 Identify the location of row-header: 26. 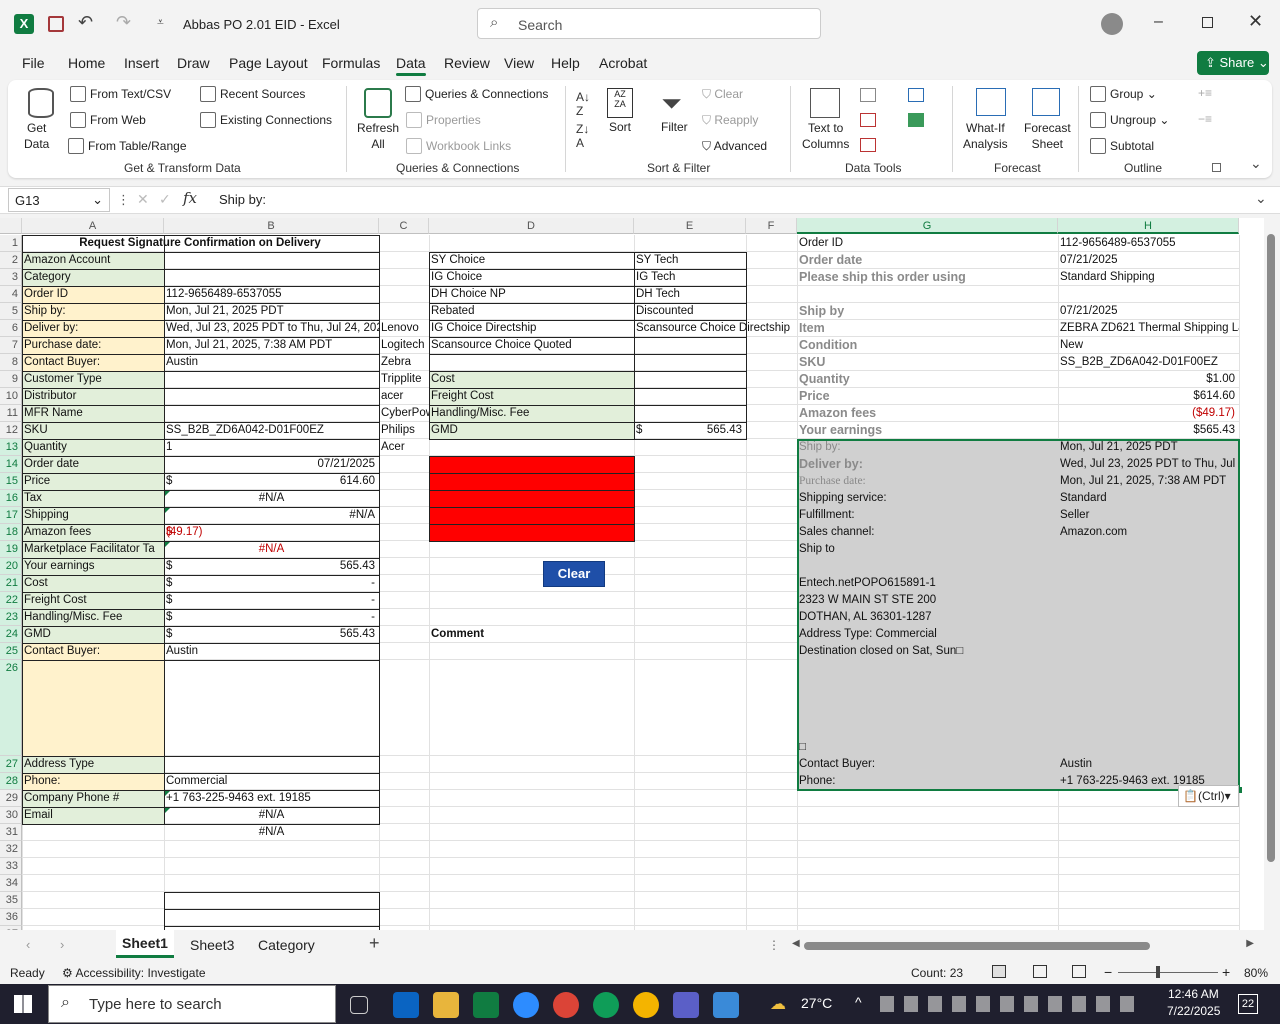
(11, 708).